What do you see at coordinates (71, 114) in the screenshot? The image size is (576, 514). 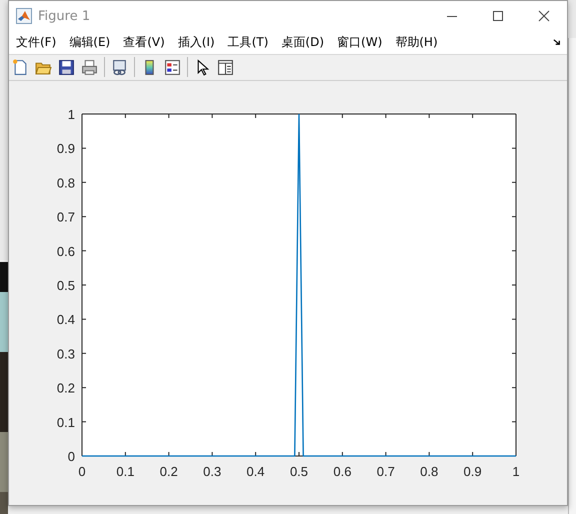 I see `y-tick-label: 1` at bounding box center [71, 114].